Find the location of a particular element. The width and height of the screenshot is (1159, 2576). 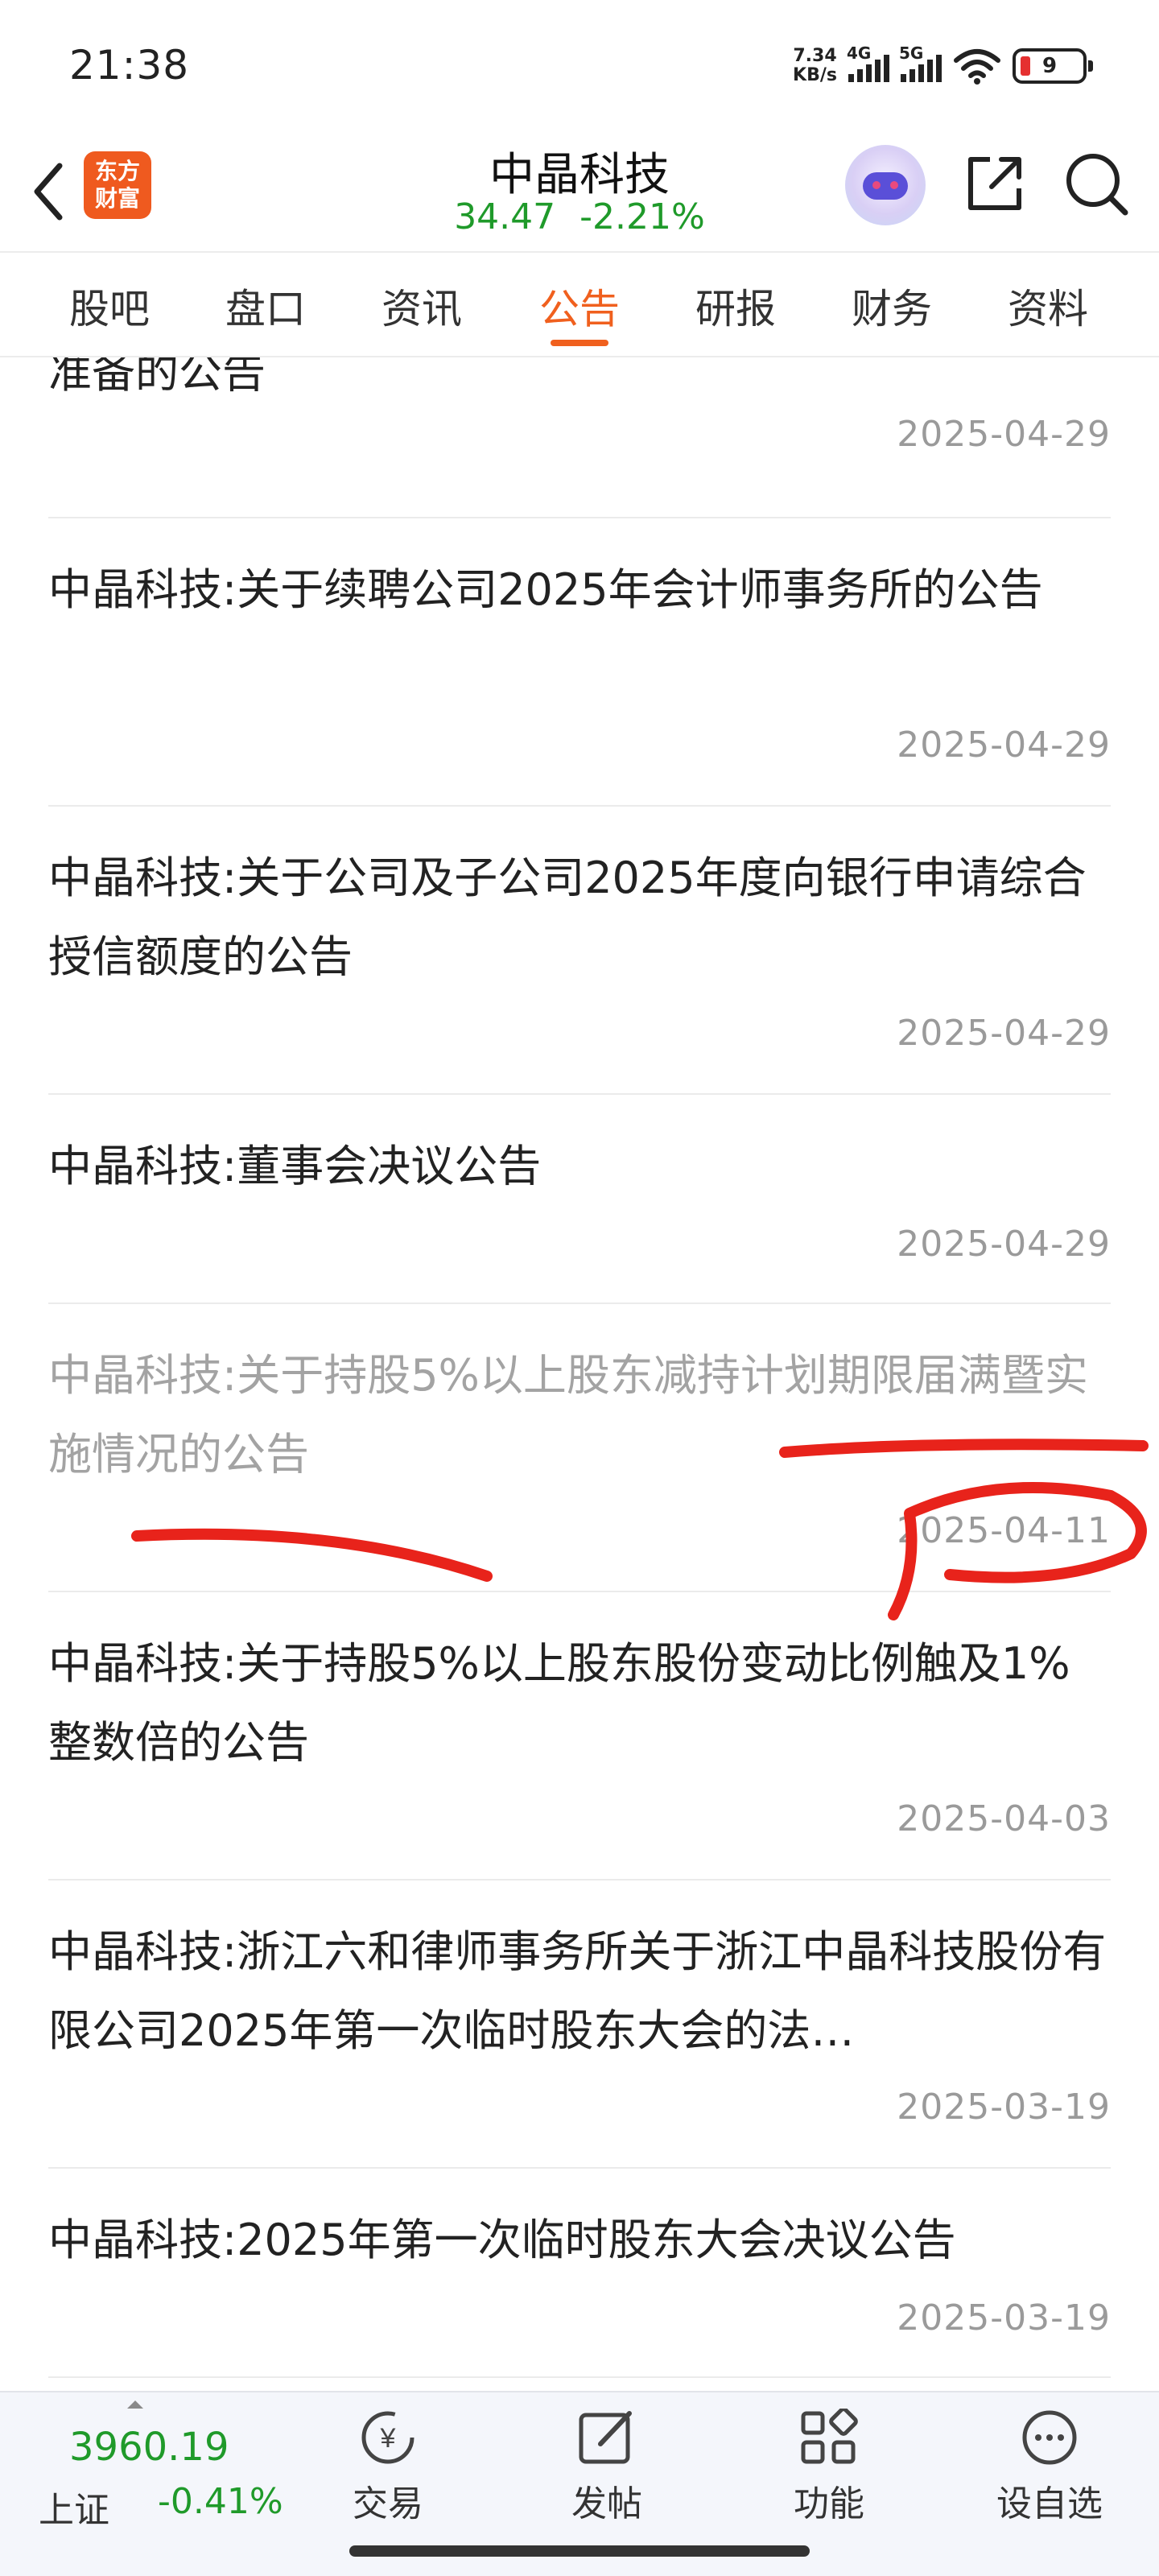

list-item: 中晶科技:关于续聘公司2025年会计师事务所的公告 2025-04-29 is located at coordinates (579, 658).